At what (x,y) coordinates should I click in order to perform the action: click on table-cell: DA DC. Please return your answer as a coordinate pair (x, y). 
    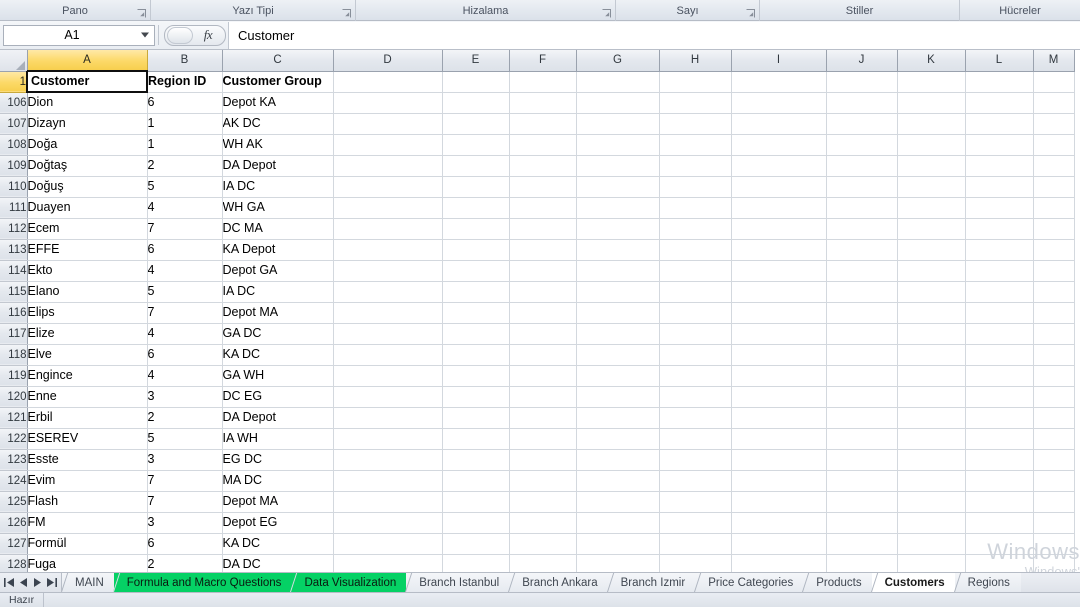
    Looking at the image, I should click on (278, 563).